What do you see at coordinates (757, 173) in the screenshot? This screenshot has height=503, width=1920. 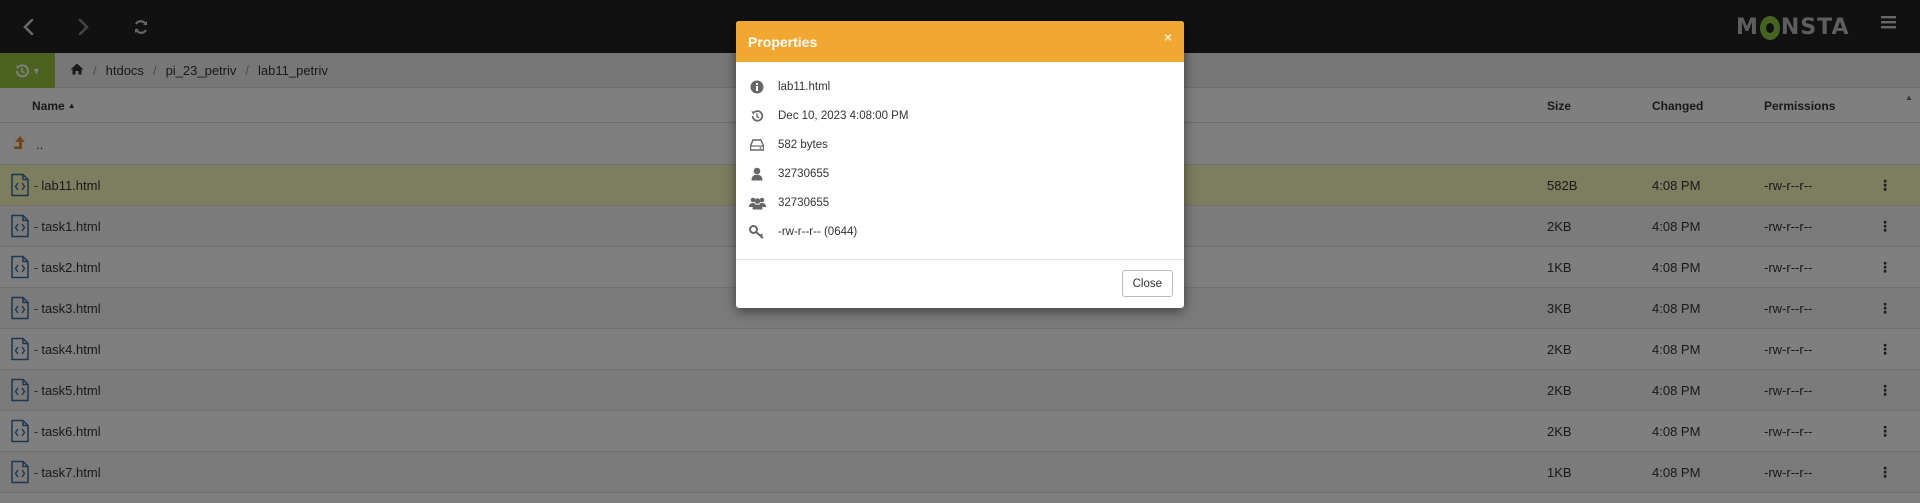 I see `user-icon` at bounding box center [757, 173].